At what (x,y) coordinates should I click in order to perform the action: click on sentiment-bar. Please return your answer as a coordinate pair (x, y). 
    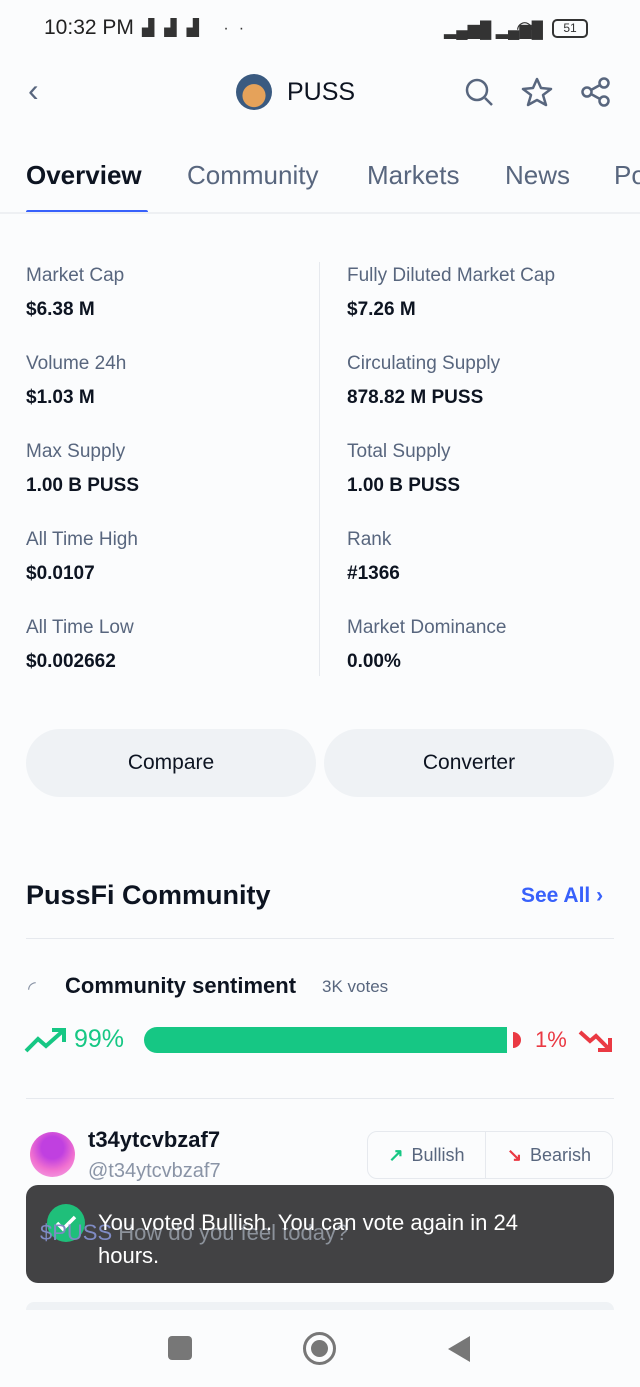
    Looking at the image, I should click on (334, 1040).